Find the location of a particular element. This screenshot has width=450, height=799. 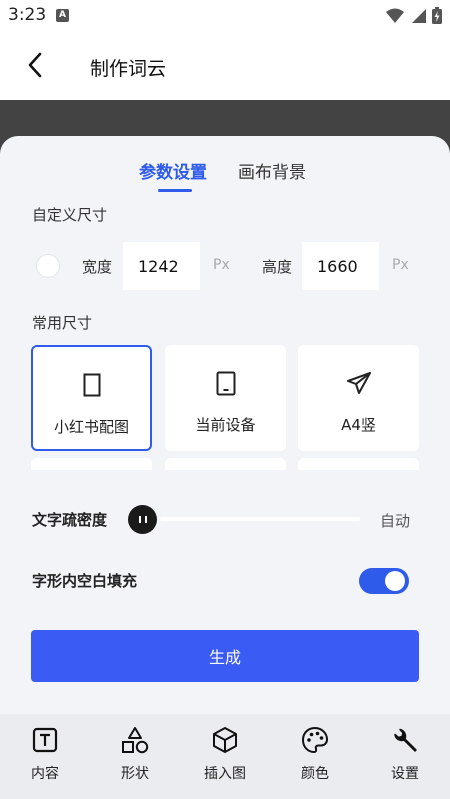

generate-button: 生成 is located at coordinates (225, 656).